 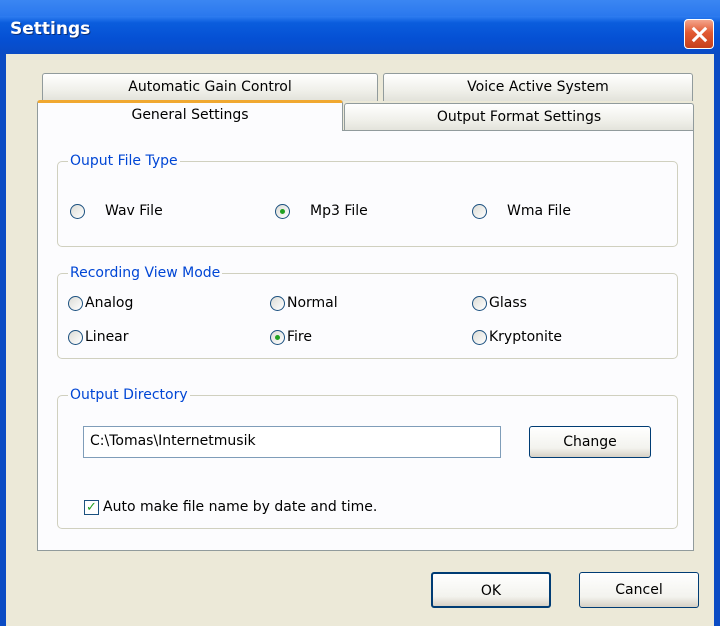 I want to click on radio-fire: Fire, so click(x=291, y=337).